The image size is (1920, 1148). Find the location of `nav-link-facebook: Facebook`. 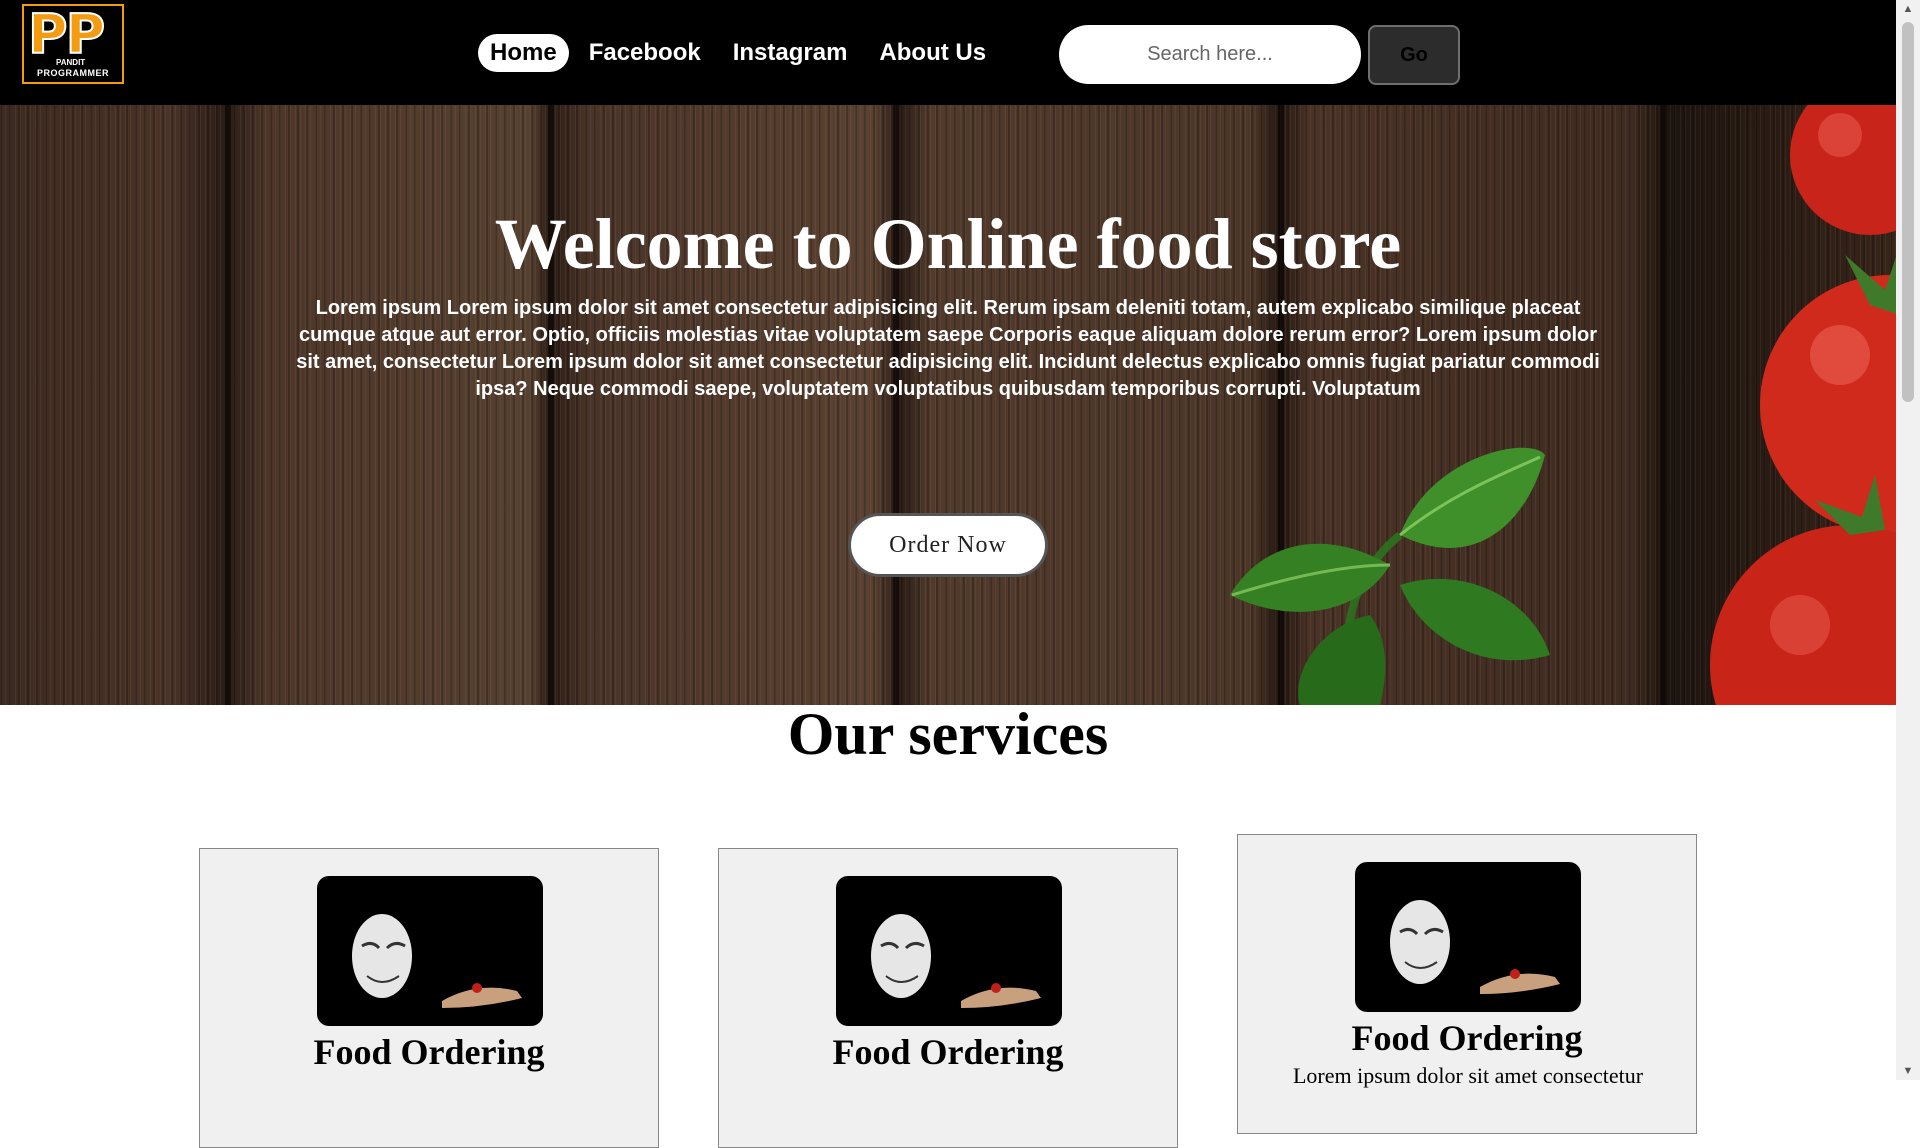

nav-link-facebook: Facebook is located at coordinates (645, 53).